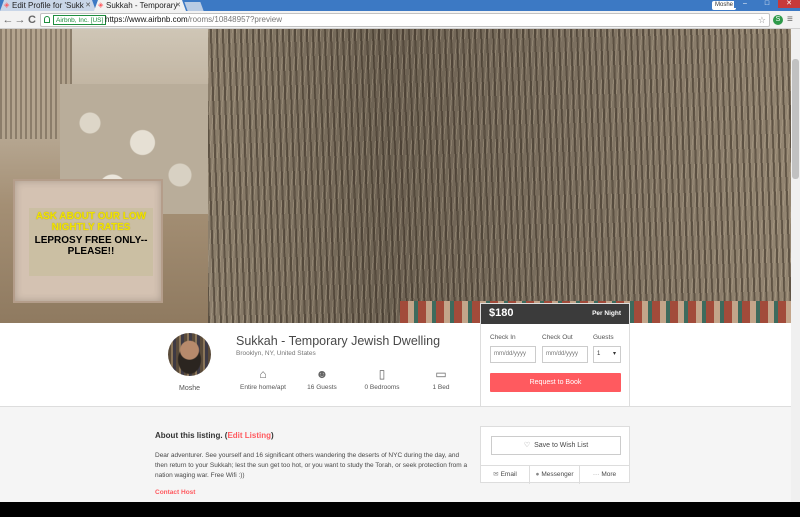 The height and width of the screenshot is (517, 800). I want to click on bed-icon: ▭, so click(441, 374).